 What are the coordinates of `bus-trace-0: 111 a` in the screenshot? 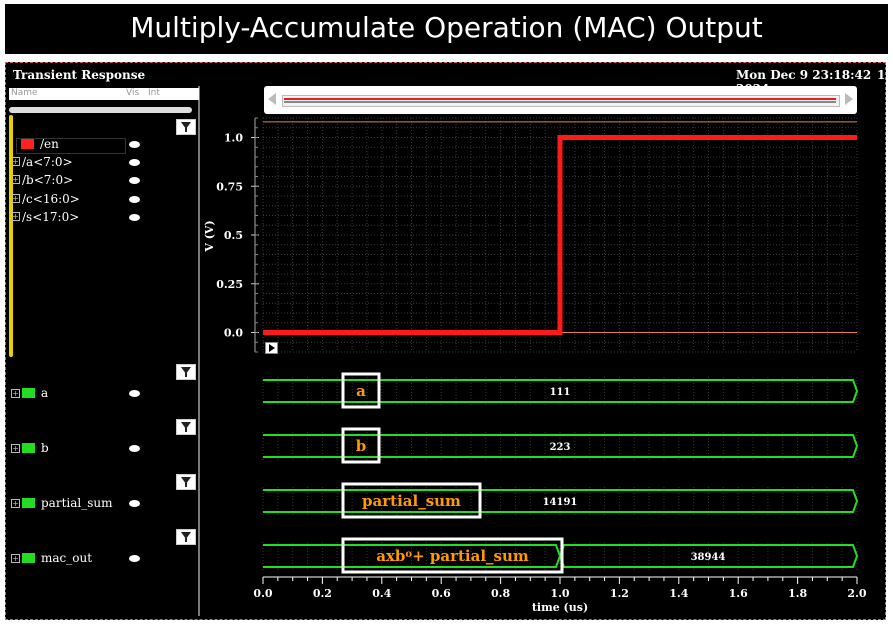 It's located at (560, 390).